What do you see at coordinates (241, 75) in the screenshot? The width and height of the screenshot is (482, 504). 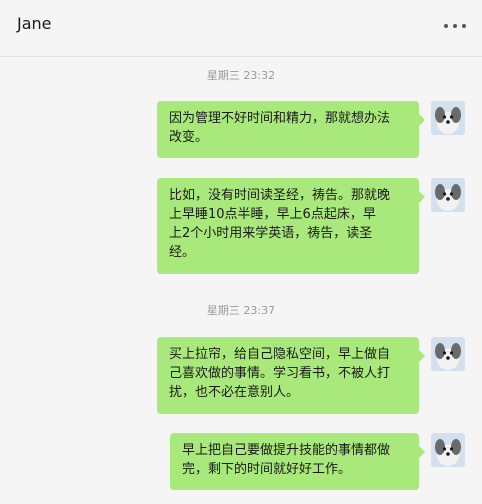 I see `timestamp: 星期三 23:32` at bounding box center [241, 75].